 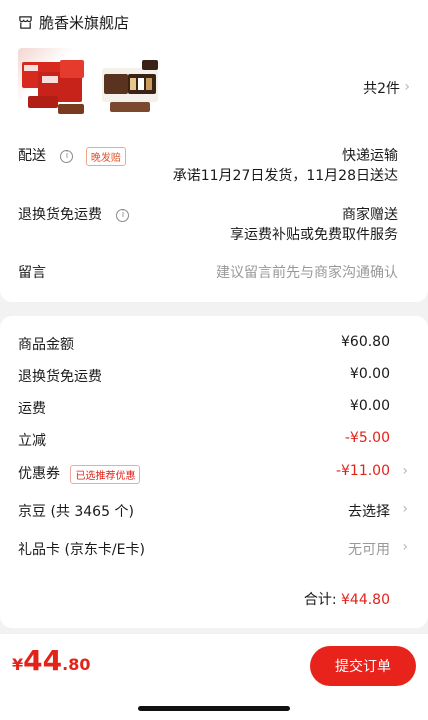 I want to click on delivery-label: 配送, so click(x=32, y=156).